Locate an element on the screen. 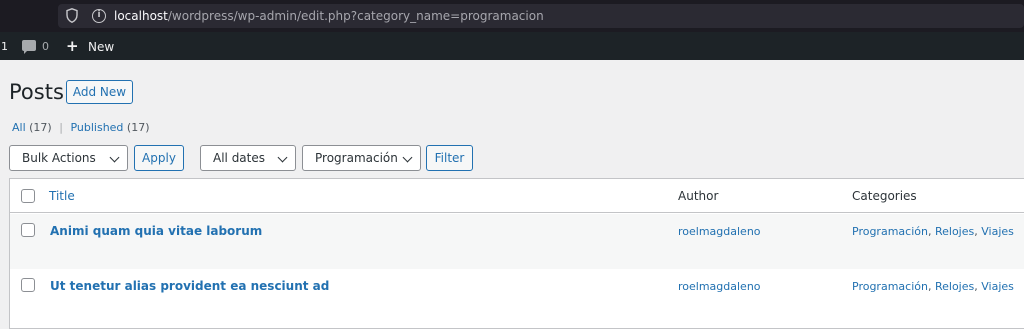 Image resolution: width=1024 pixels, height=329 pixels. category-select: Programación is located at coordinates (361, 158).